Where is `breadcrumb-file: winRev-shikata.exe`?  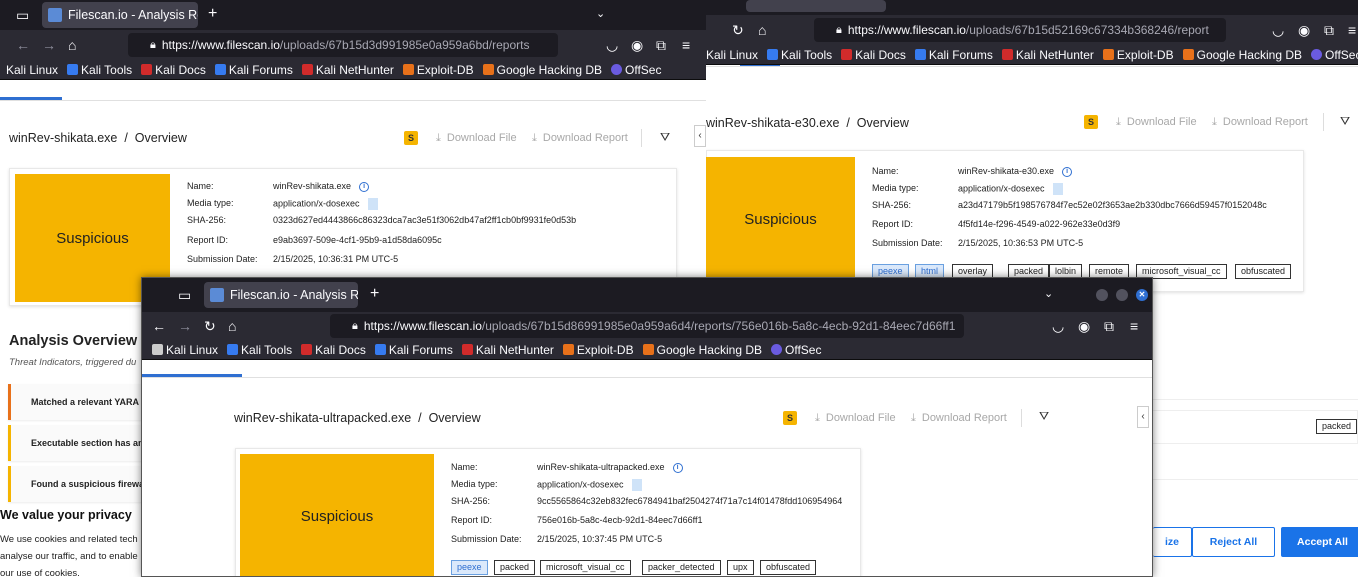
breadcrumb-file: winRev-shikata.exe is located at coordinates (63, 138).